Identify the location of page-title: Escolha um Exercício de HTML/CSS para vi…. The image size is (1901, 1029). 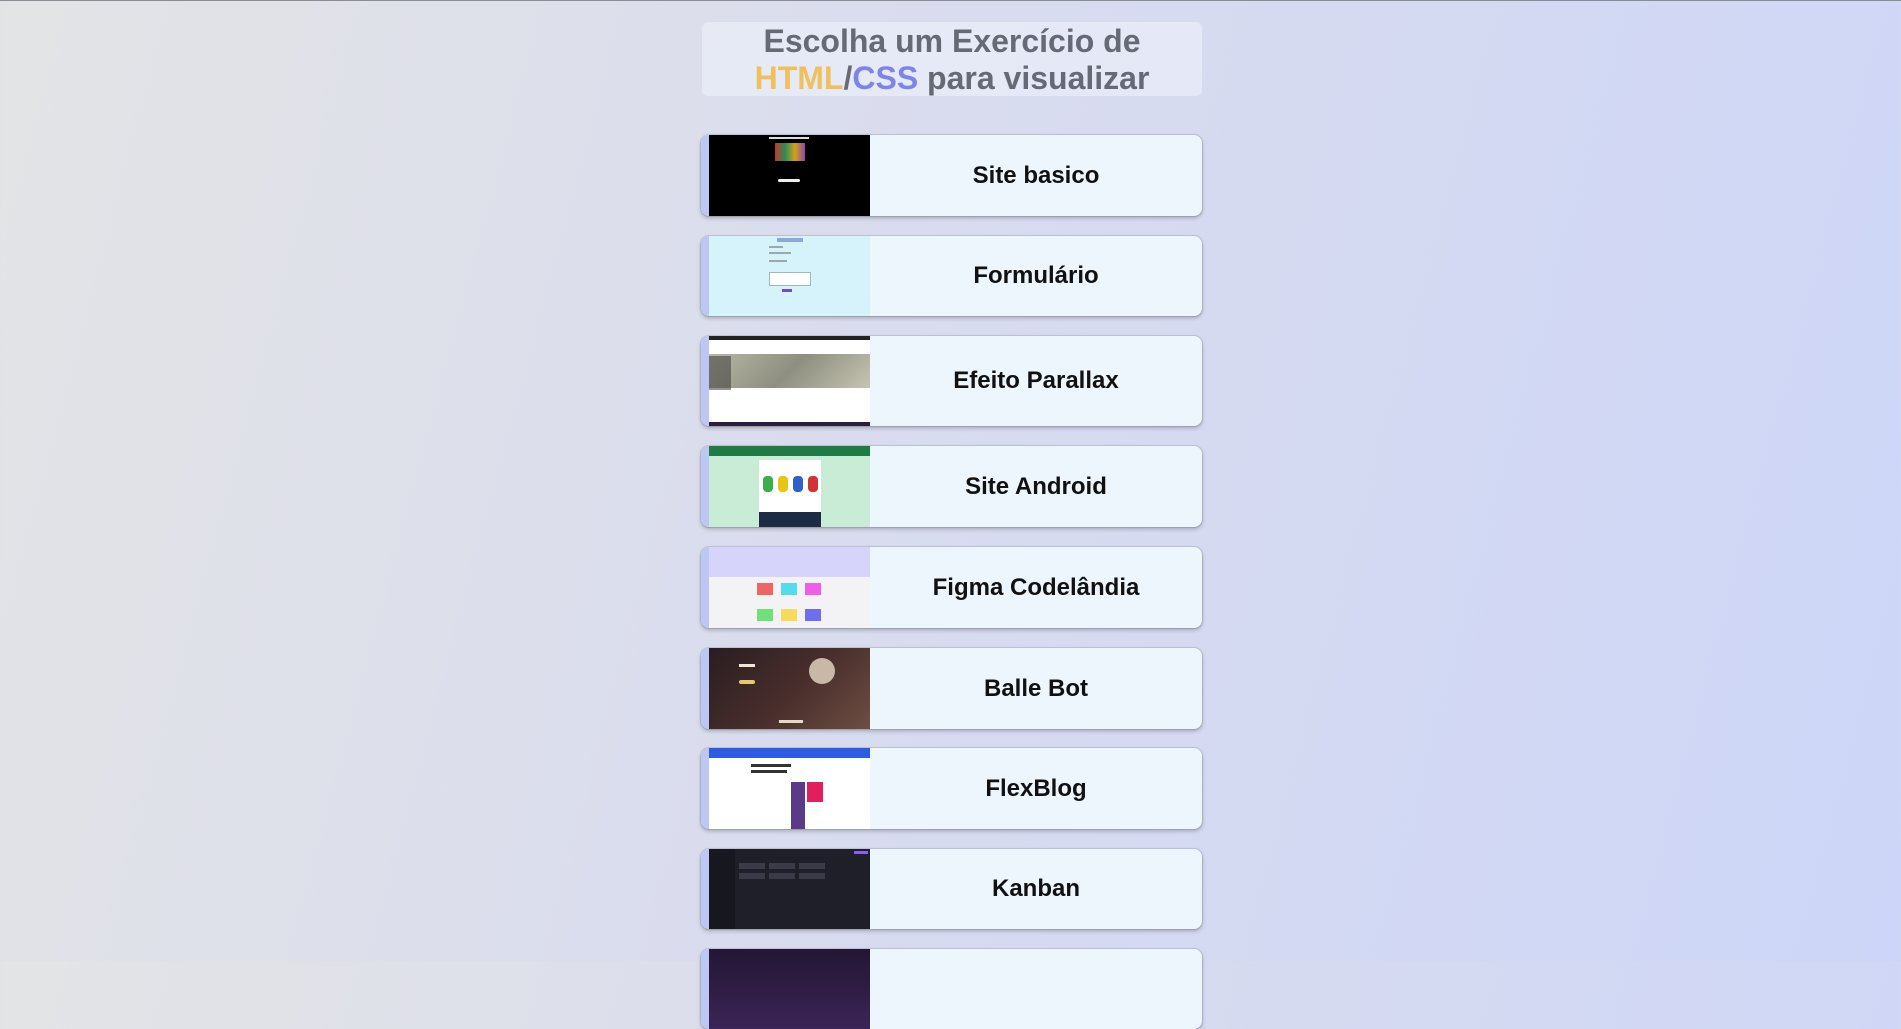
(952, 59).